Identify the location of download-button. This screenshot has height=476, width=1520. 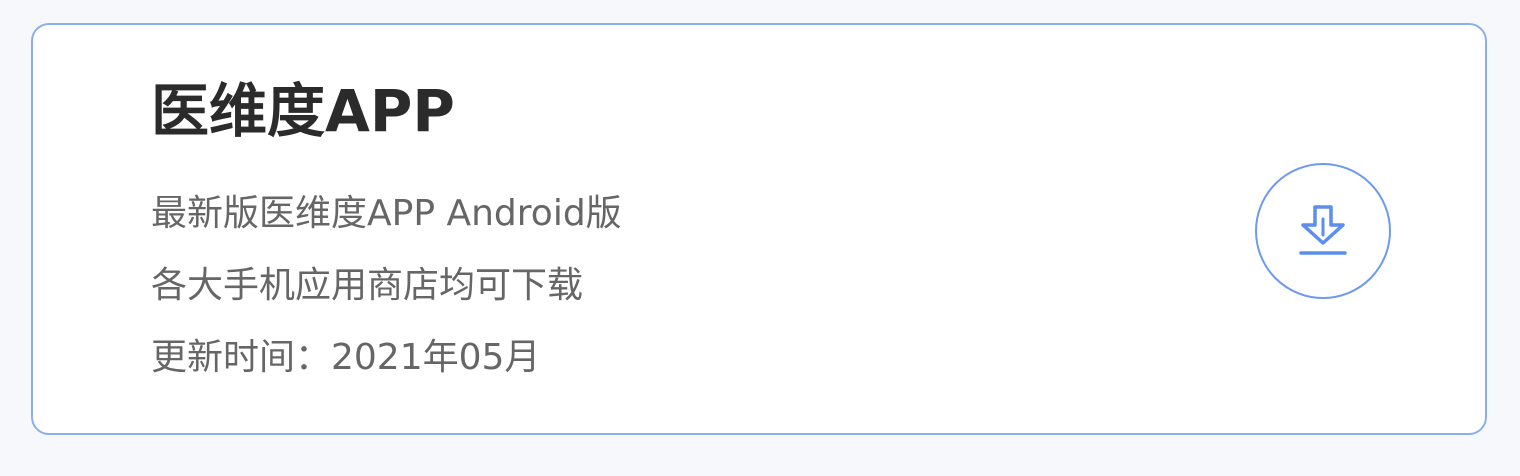
(1323, 231).